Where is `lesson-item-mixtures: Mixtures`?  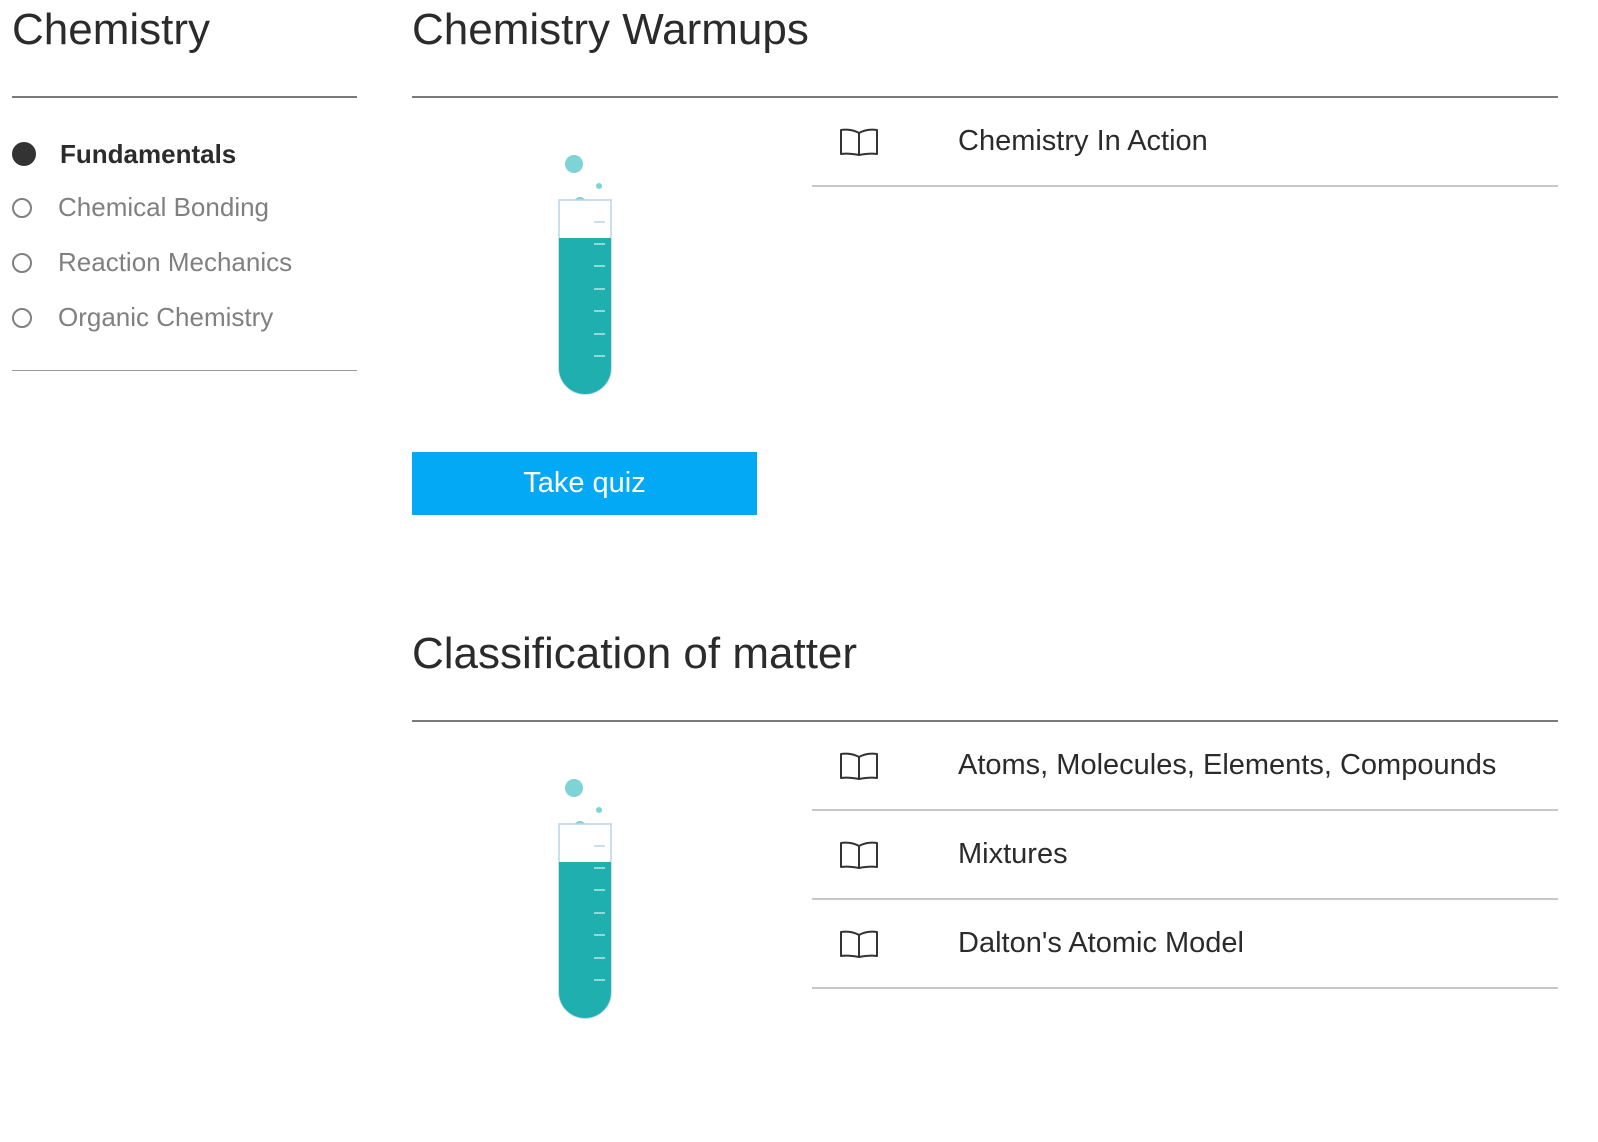
lesson-item-mixtures: Mixtures is located at coordinates (1185, 855).